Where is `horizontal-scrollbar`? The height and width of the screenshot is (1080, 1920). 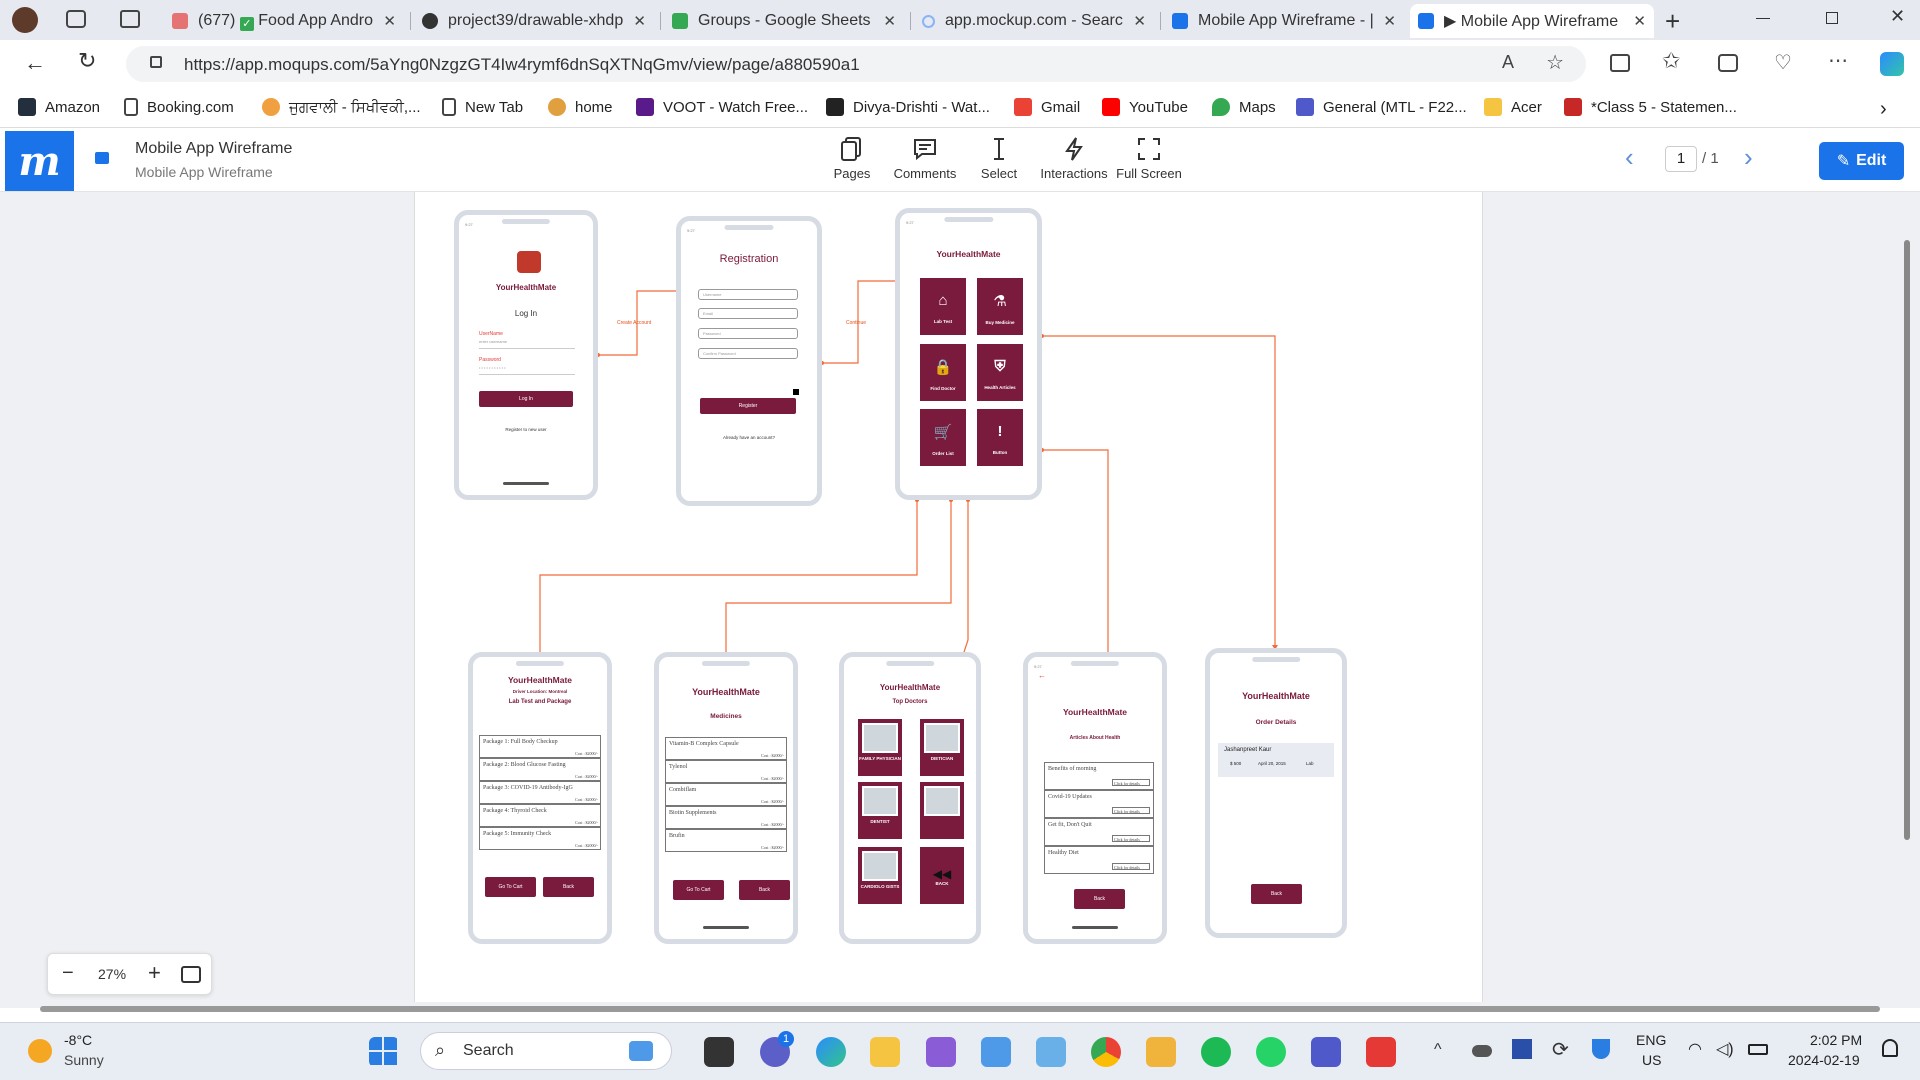 horizontal-scrollbar is located at coordinates (960, 1009).